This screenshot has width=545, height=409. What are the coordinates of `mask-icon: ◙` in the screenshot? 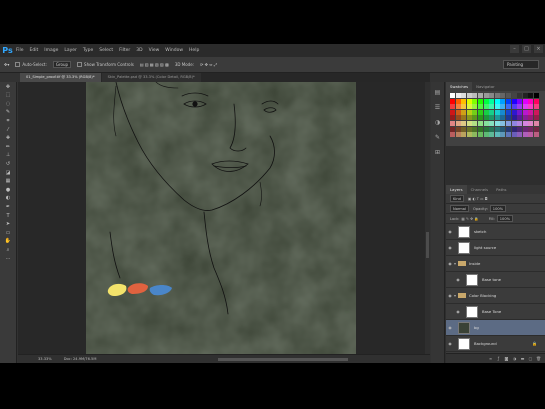 It's located at (506, 358).